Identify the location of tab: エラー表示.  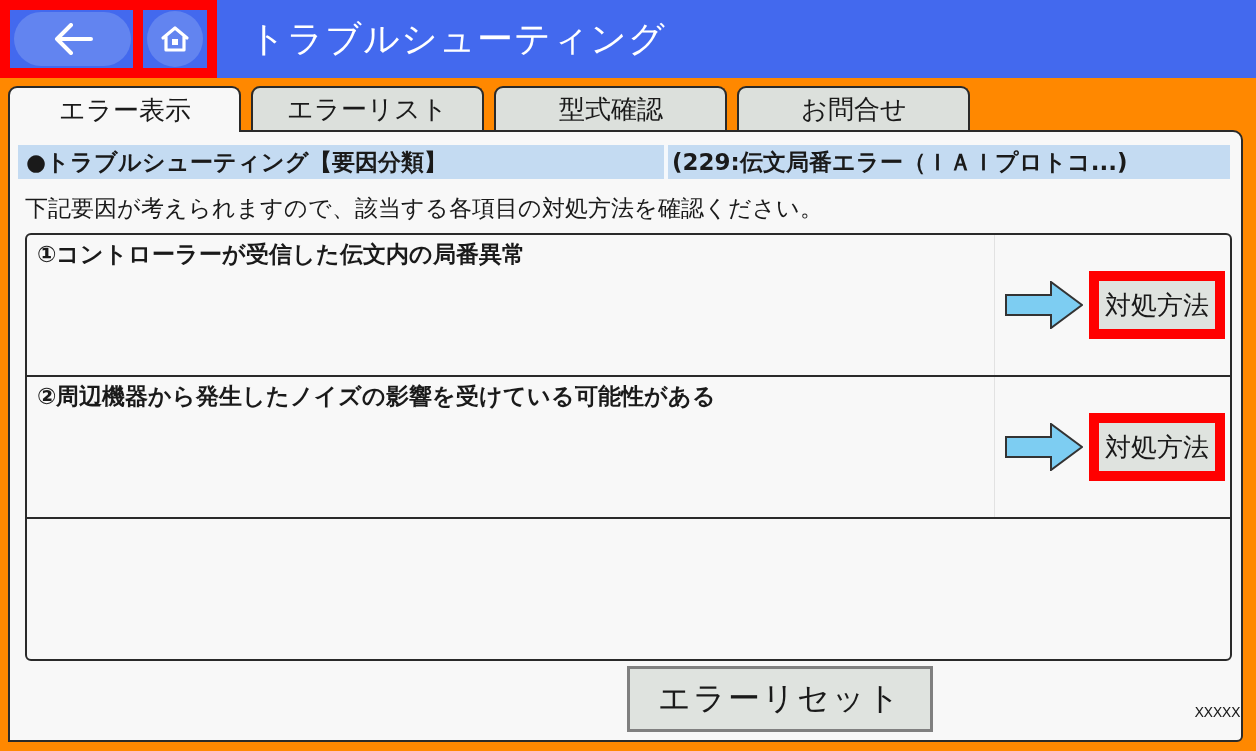
(124, 109).